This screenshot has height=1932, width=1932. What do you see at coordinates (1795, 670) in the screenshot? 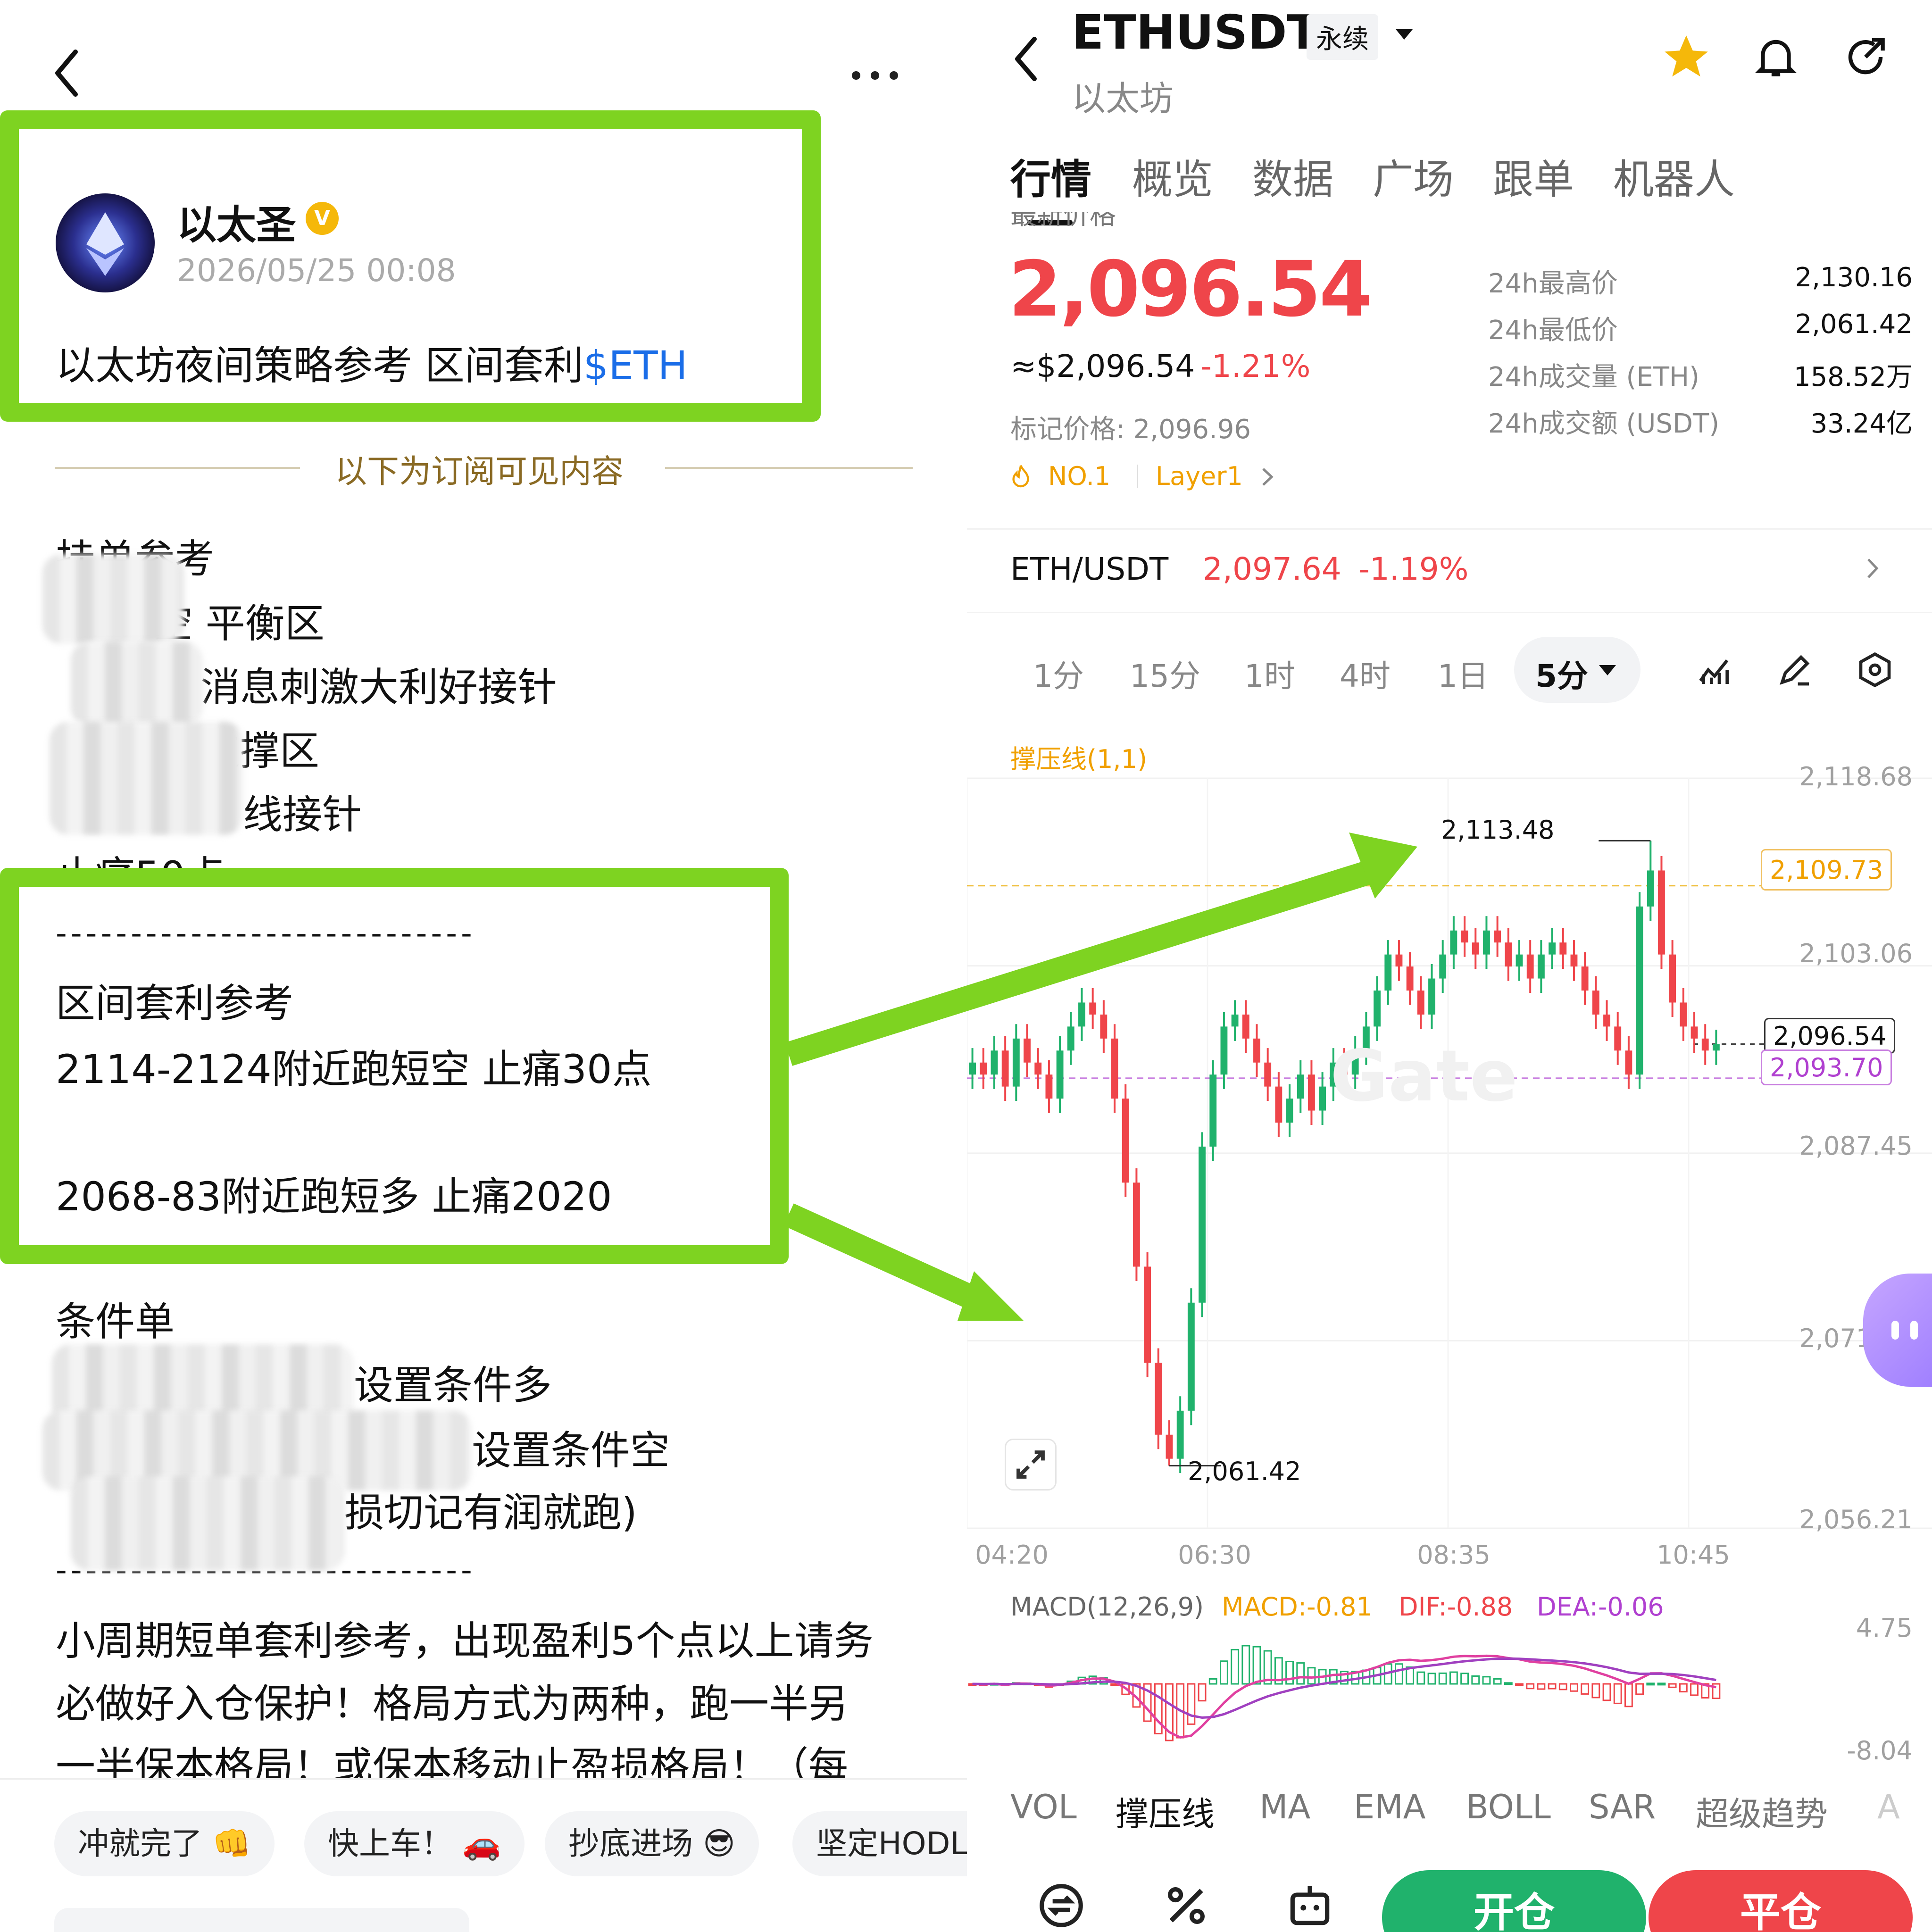
I see `draw-icon` at bounding box center [1795, 670].